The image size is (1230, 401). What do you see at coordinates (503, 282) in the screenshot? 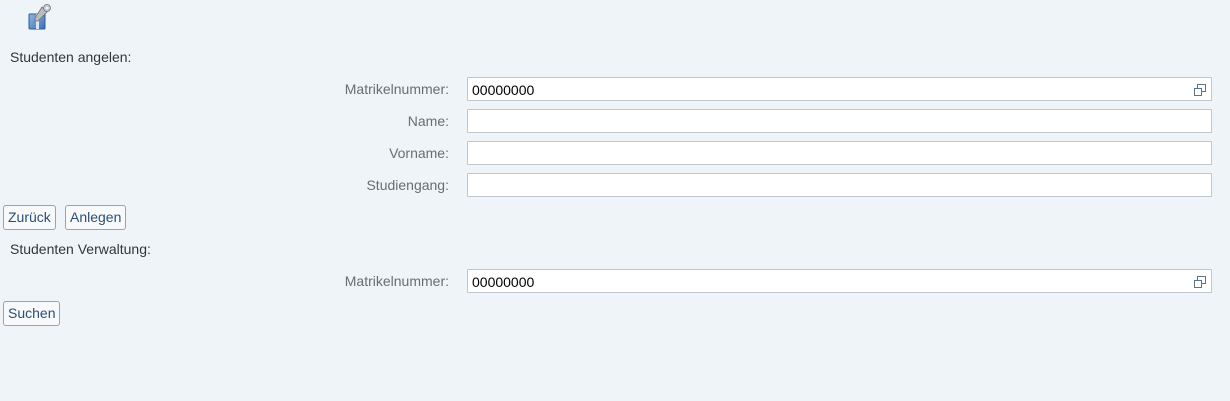
I see `search-matrikelnummer-value: 00000000` at bounding box center [503, 282].